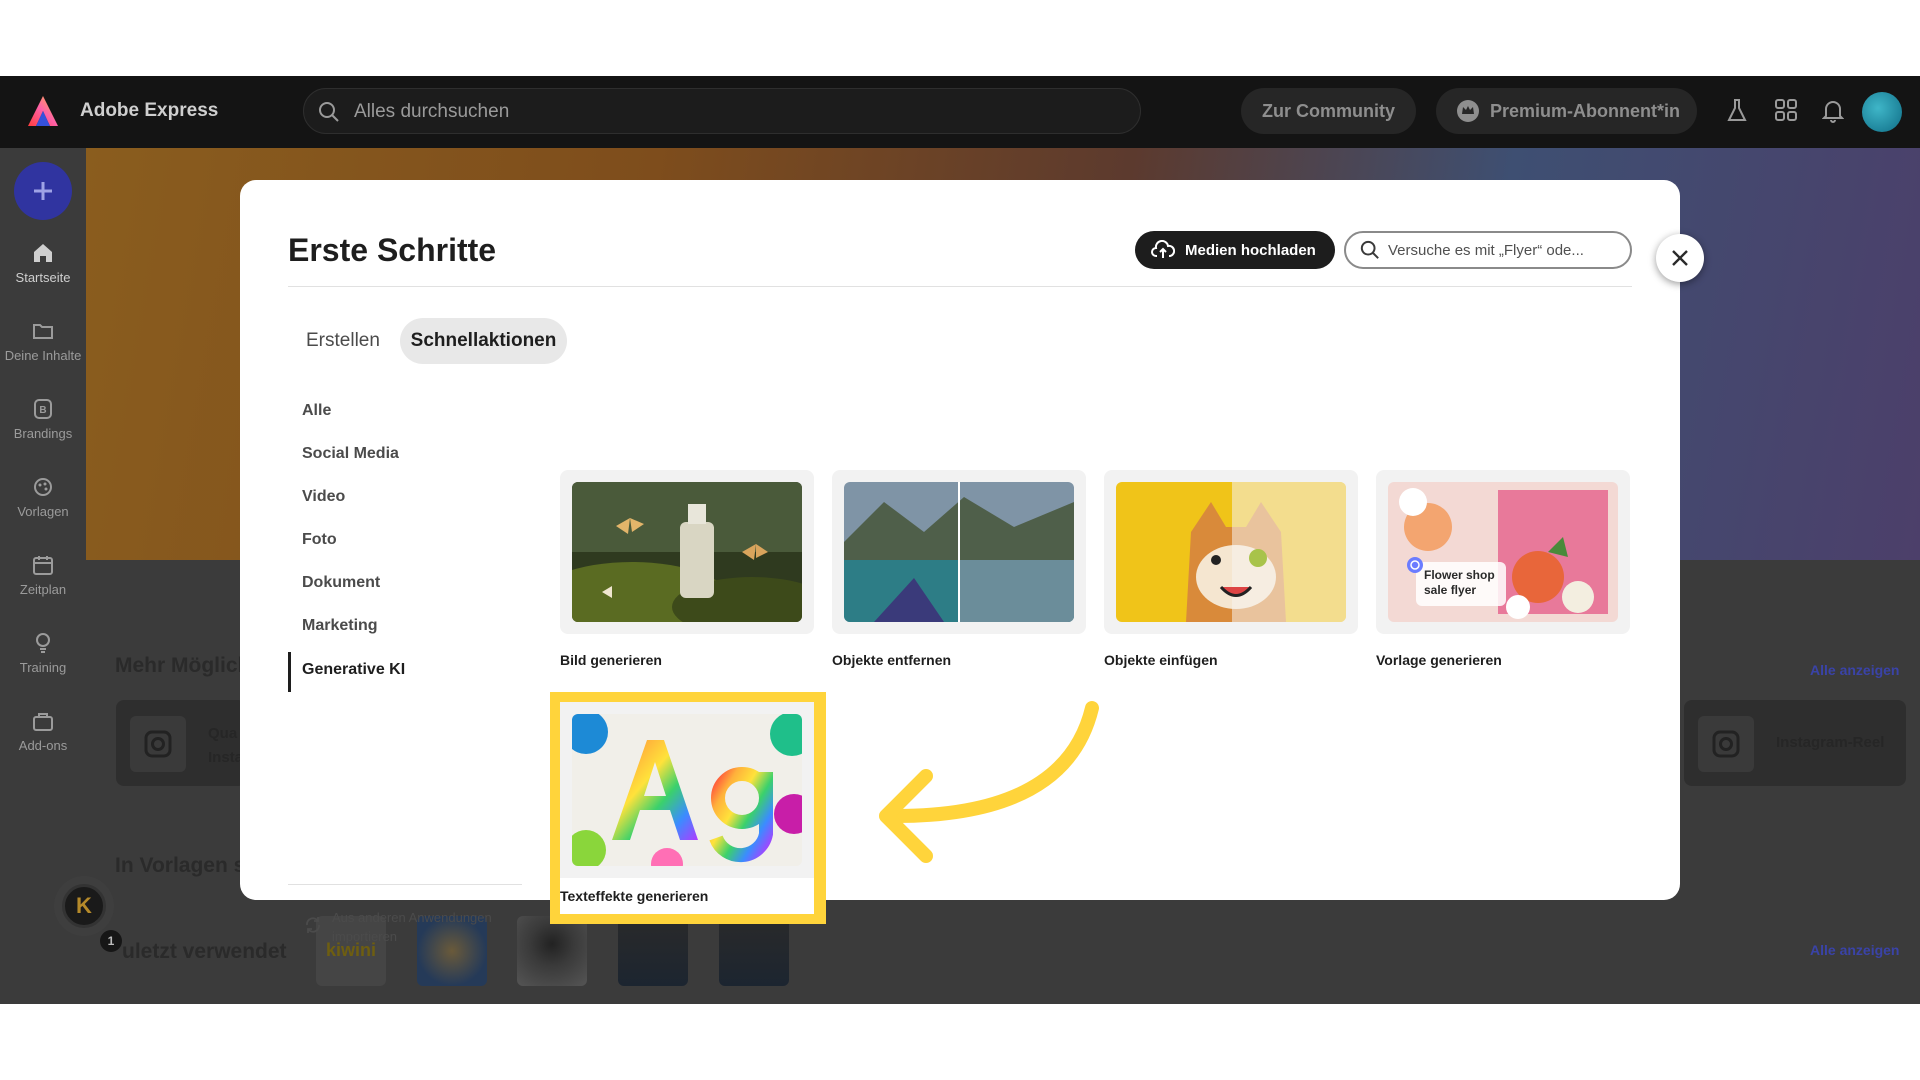 The height and width of the screenshot is (1080, 1920). Describe the element at coordinates (412, 927) in the screenshot. I see `import-label: Aus anderen Anwendungen importieren` at that location.